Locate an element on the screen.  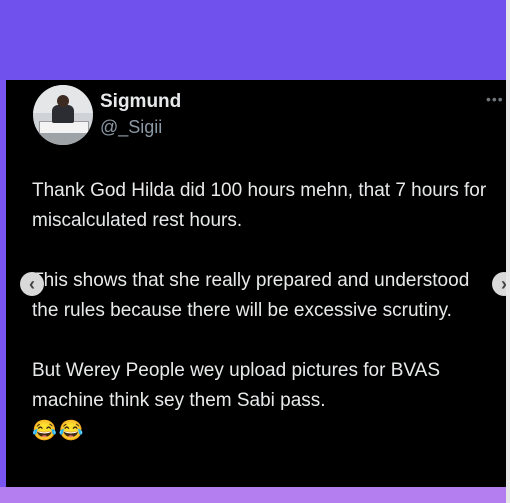
right-edge-divider is located at coordinates (508, 251).